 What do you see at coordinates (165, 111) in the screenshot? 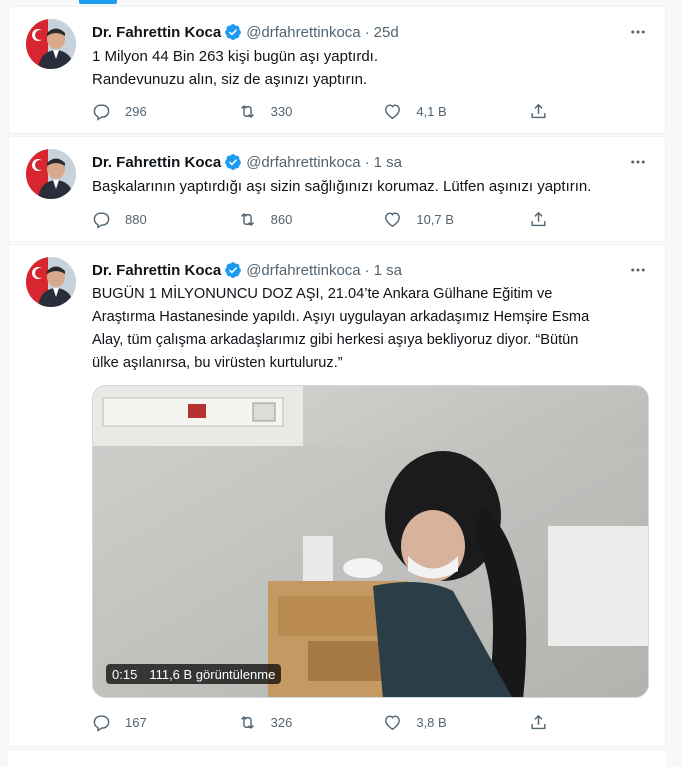
I see `reply-button: 296` at bounding box center [165, 111].